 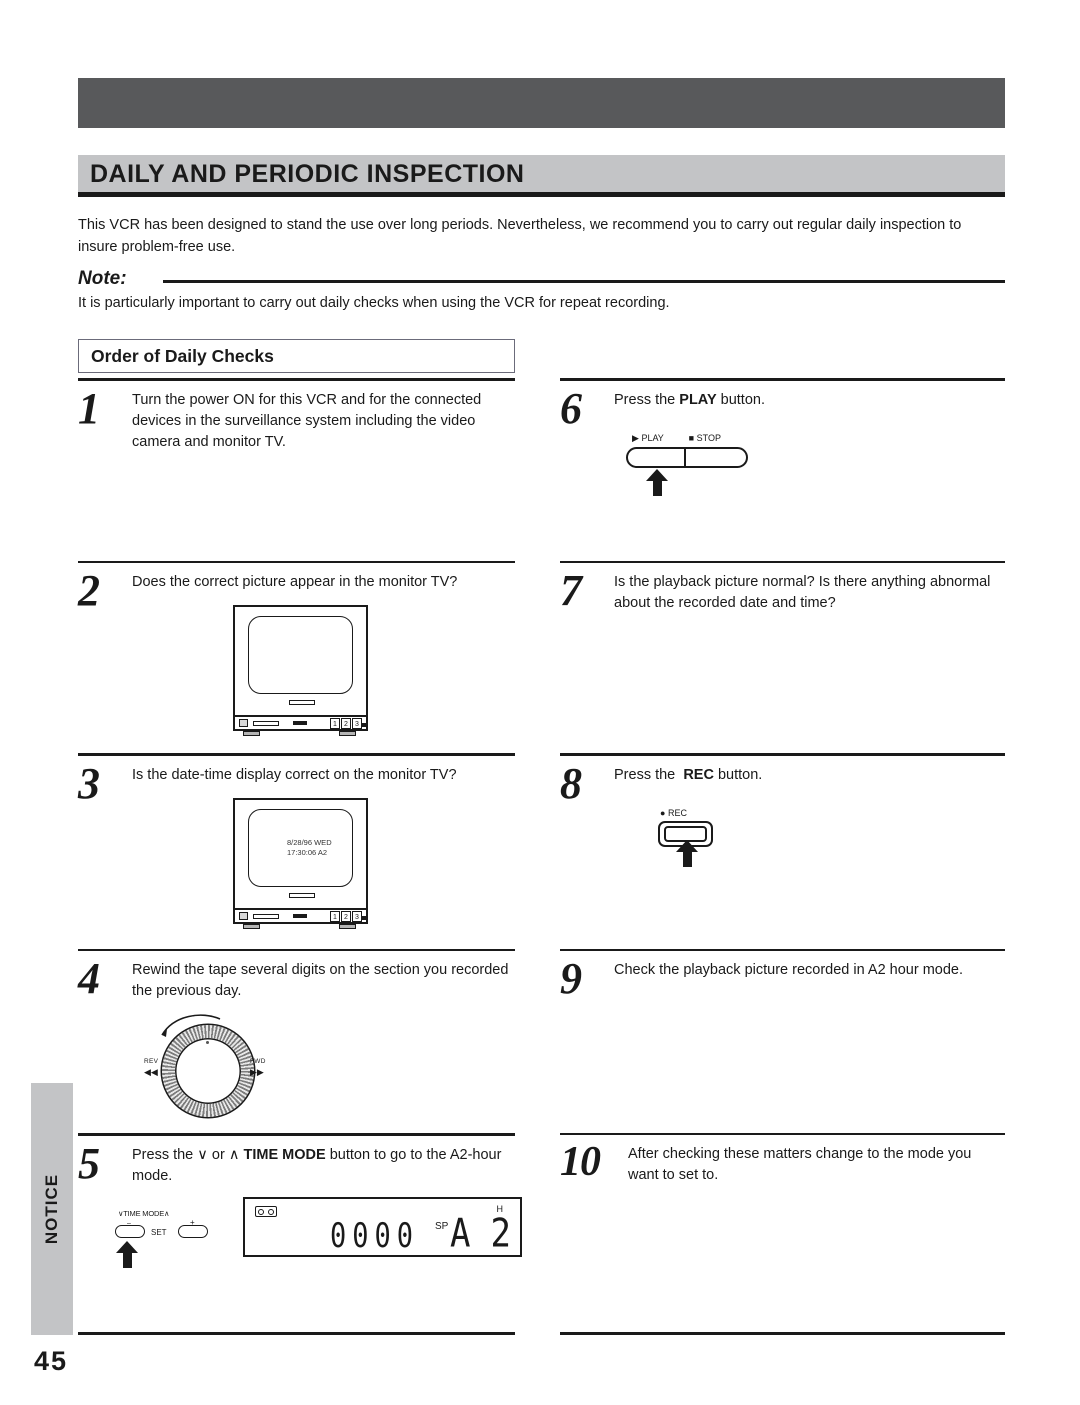 What do you see at coordinates (130, 1232) in the screenshot?
I see `time-mode-down-button` at bounding box center [130, 1232].